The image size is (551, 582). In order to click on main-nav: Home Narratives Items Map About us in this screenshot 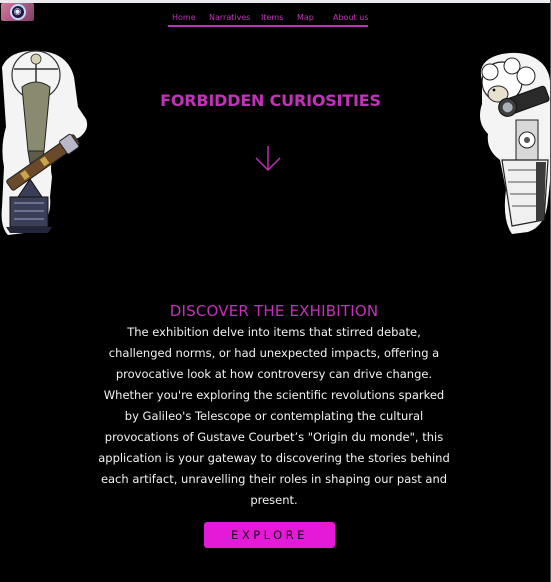, I will do `click(268, 18)`.